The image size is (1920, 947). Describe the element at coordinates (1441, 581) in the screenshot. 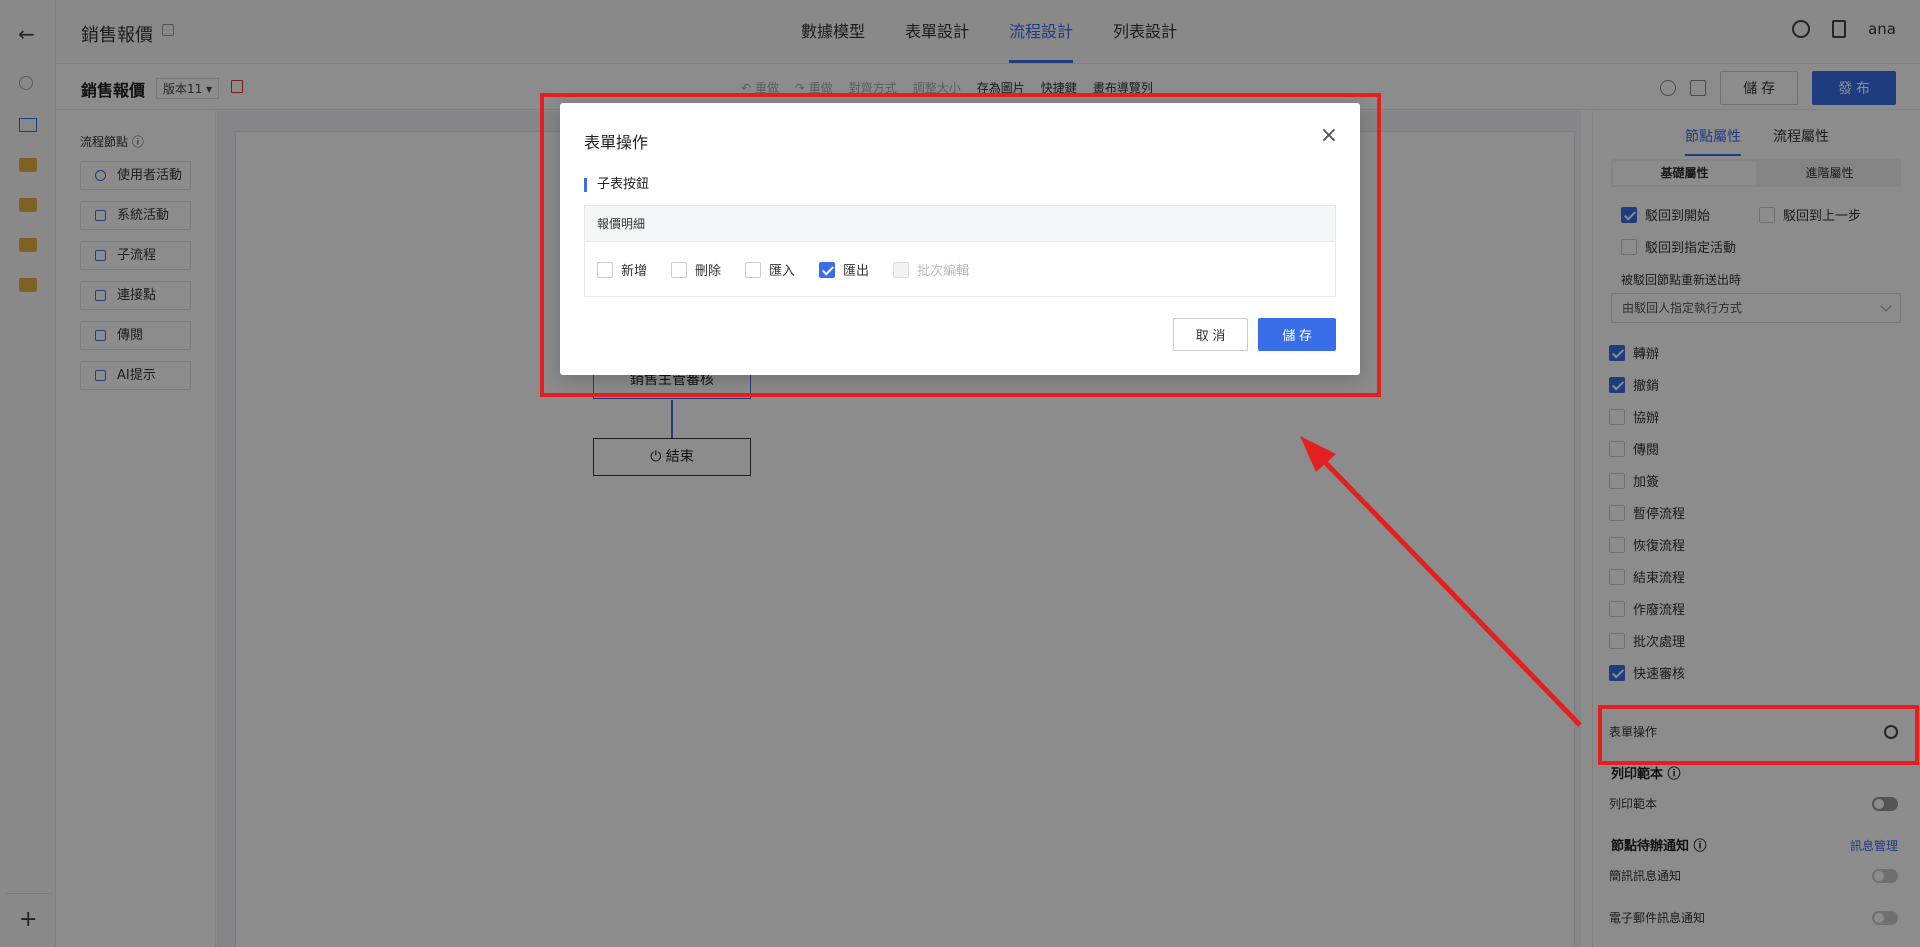

I see `annotation-arrow` at that location.